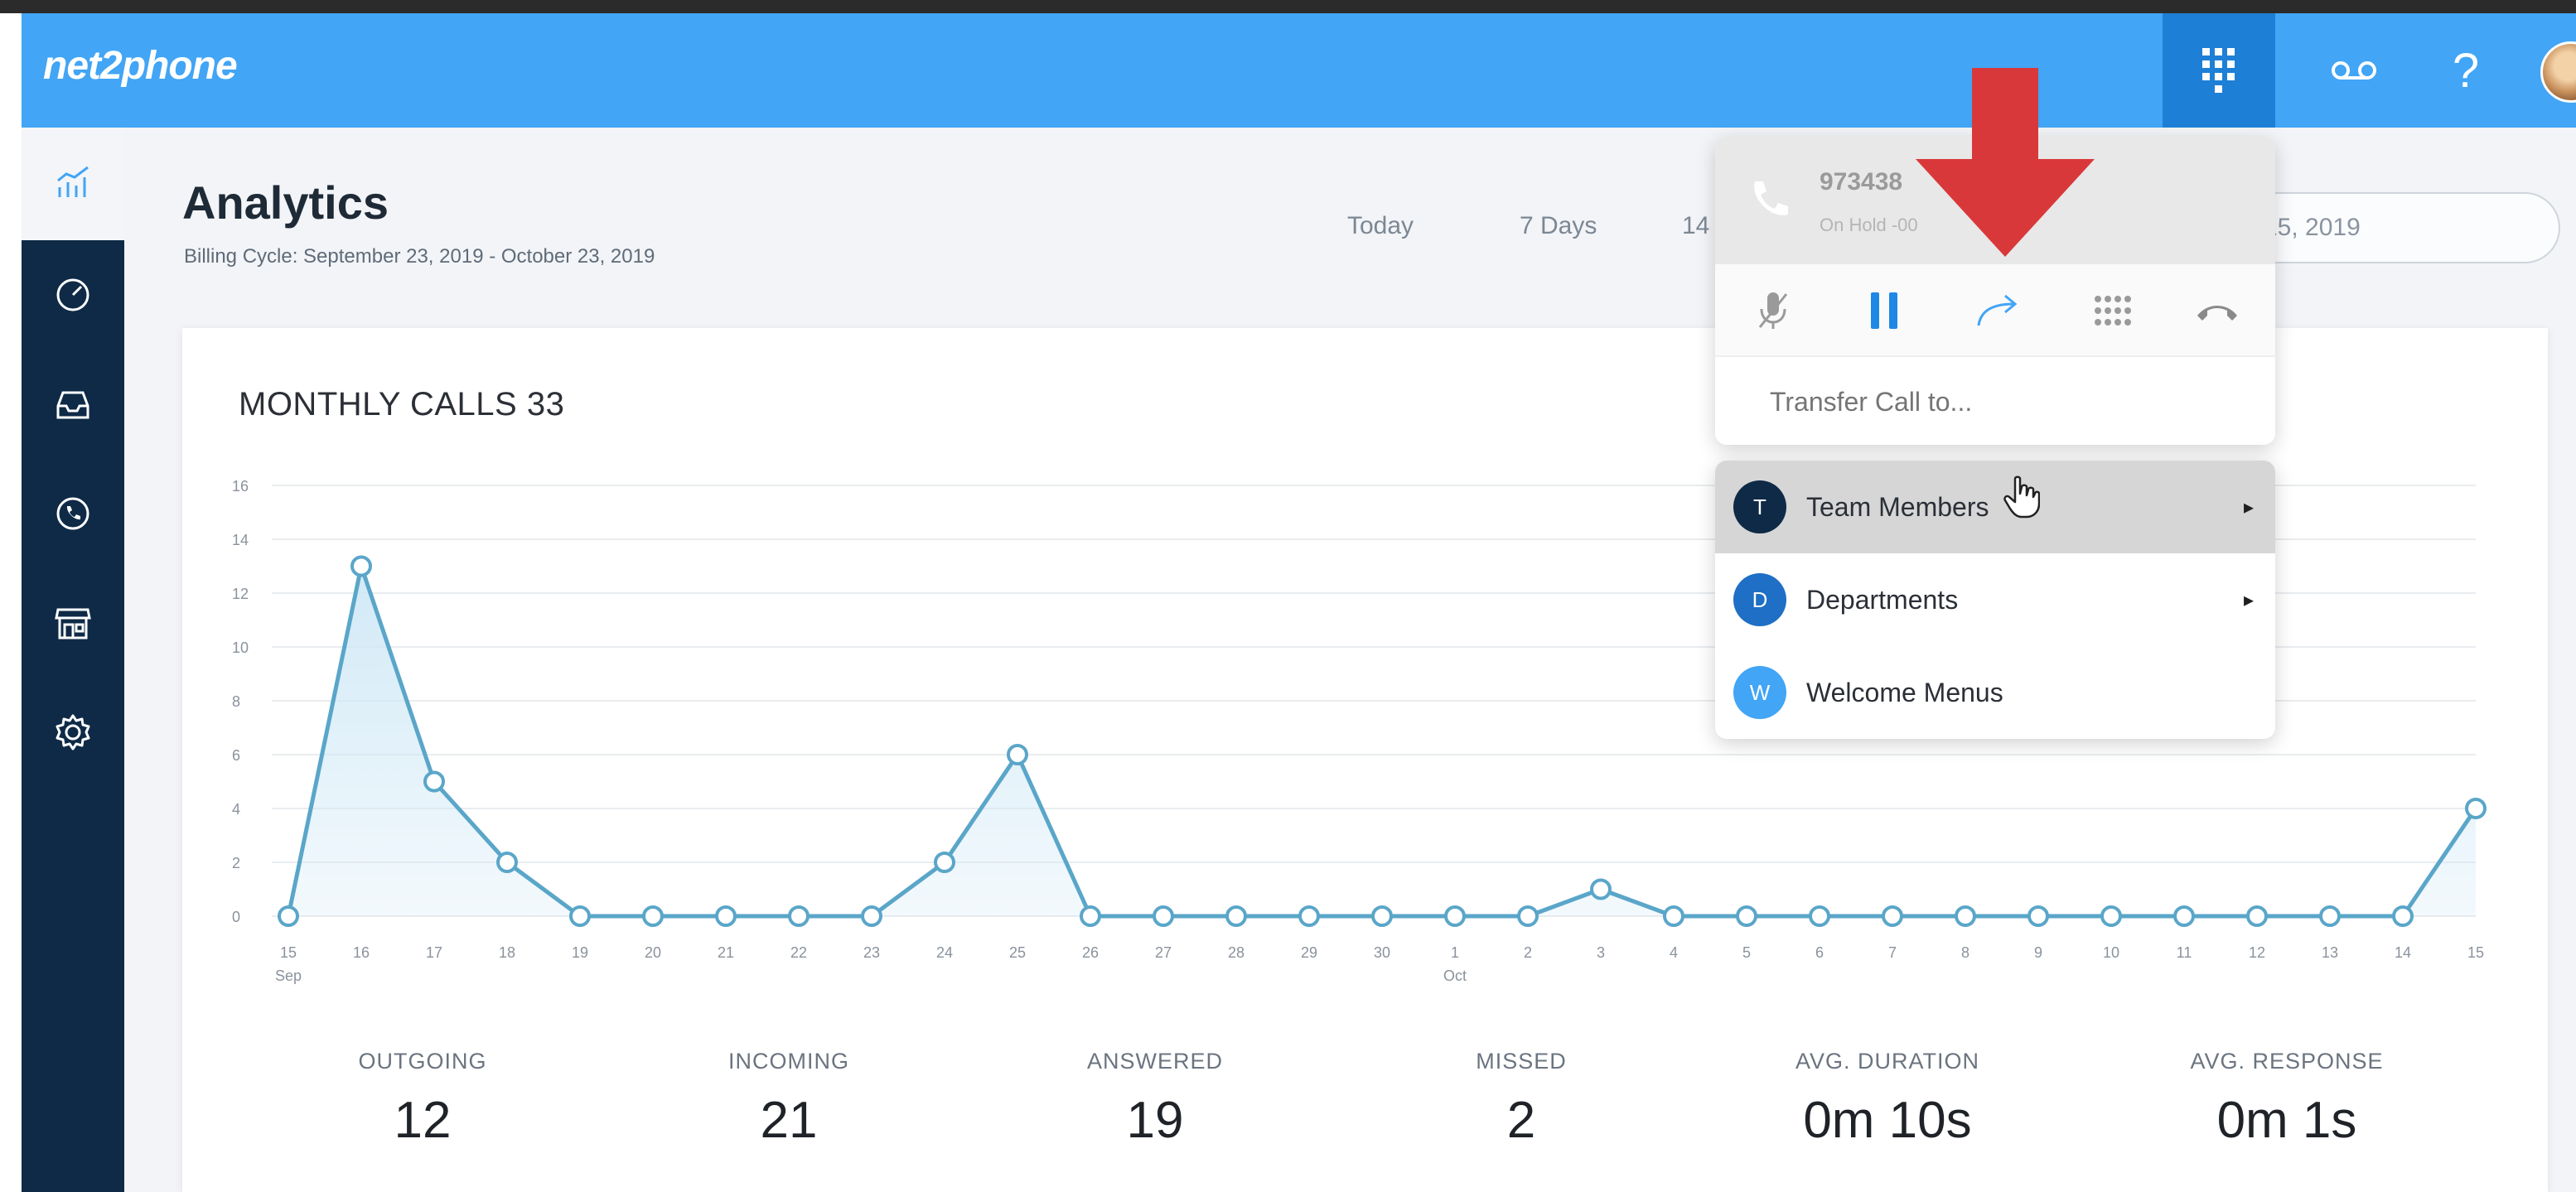 Image resolution: width=2576 pixels, height=1192 pixels. Describe the element at coordinates (2287, 1061) in the screenshot. I see `stat-label: AVG. RESPONSE` at that location.